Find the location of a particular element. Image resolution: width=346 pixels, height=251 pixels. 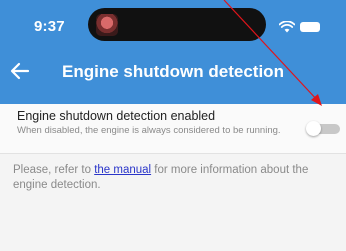

page-title: Engine shutdown detection is located at coordinates (173, 71).